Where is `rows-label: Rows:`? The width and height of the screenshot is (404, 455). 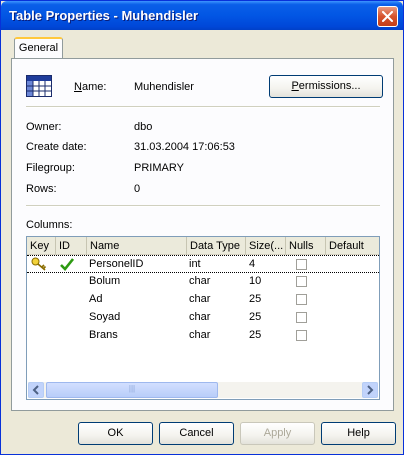
rows-label: Rows: is located at coordinates (41, 189).